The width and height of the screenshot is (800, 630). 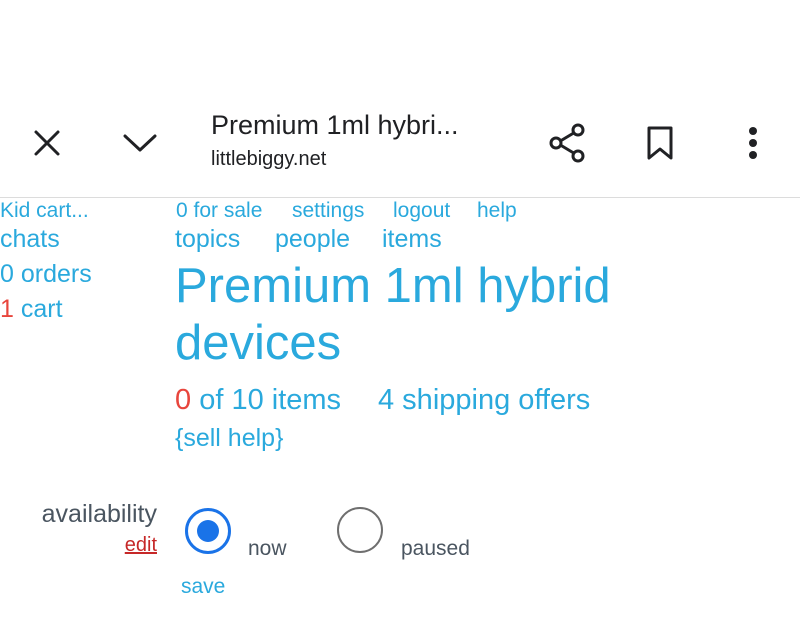 What do you see at coordinates (312, 239) in the screenshot?
I see `people-link: people` at bounding box center [312, 239].